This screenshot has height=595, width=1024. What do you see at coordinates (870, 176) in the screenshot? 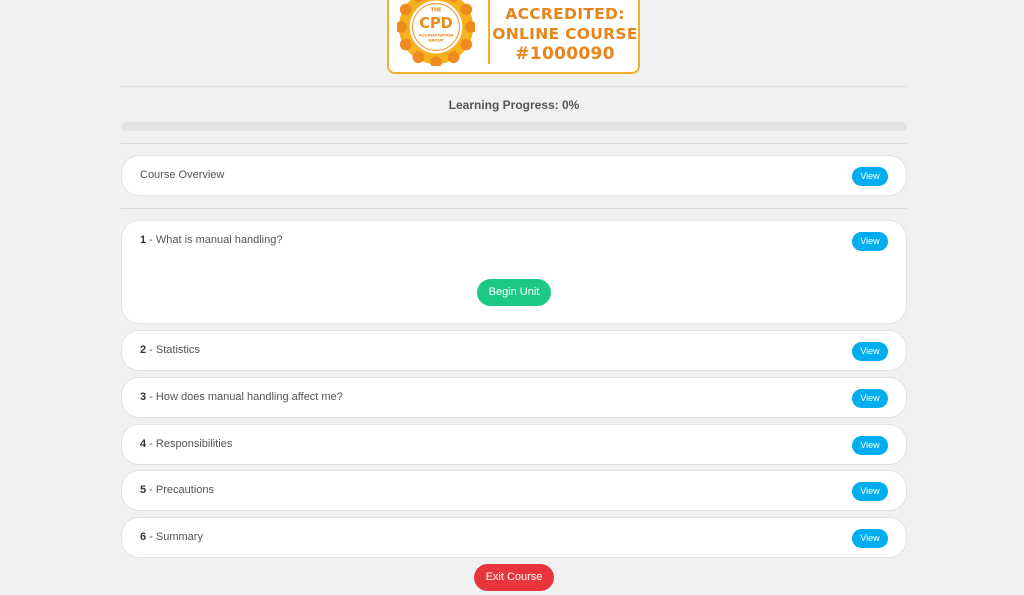
I see `course-overview-view-button: View` at bounding box center [870, 176].